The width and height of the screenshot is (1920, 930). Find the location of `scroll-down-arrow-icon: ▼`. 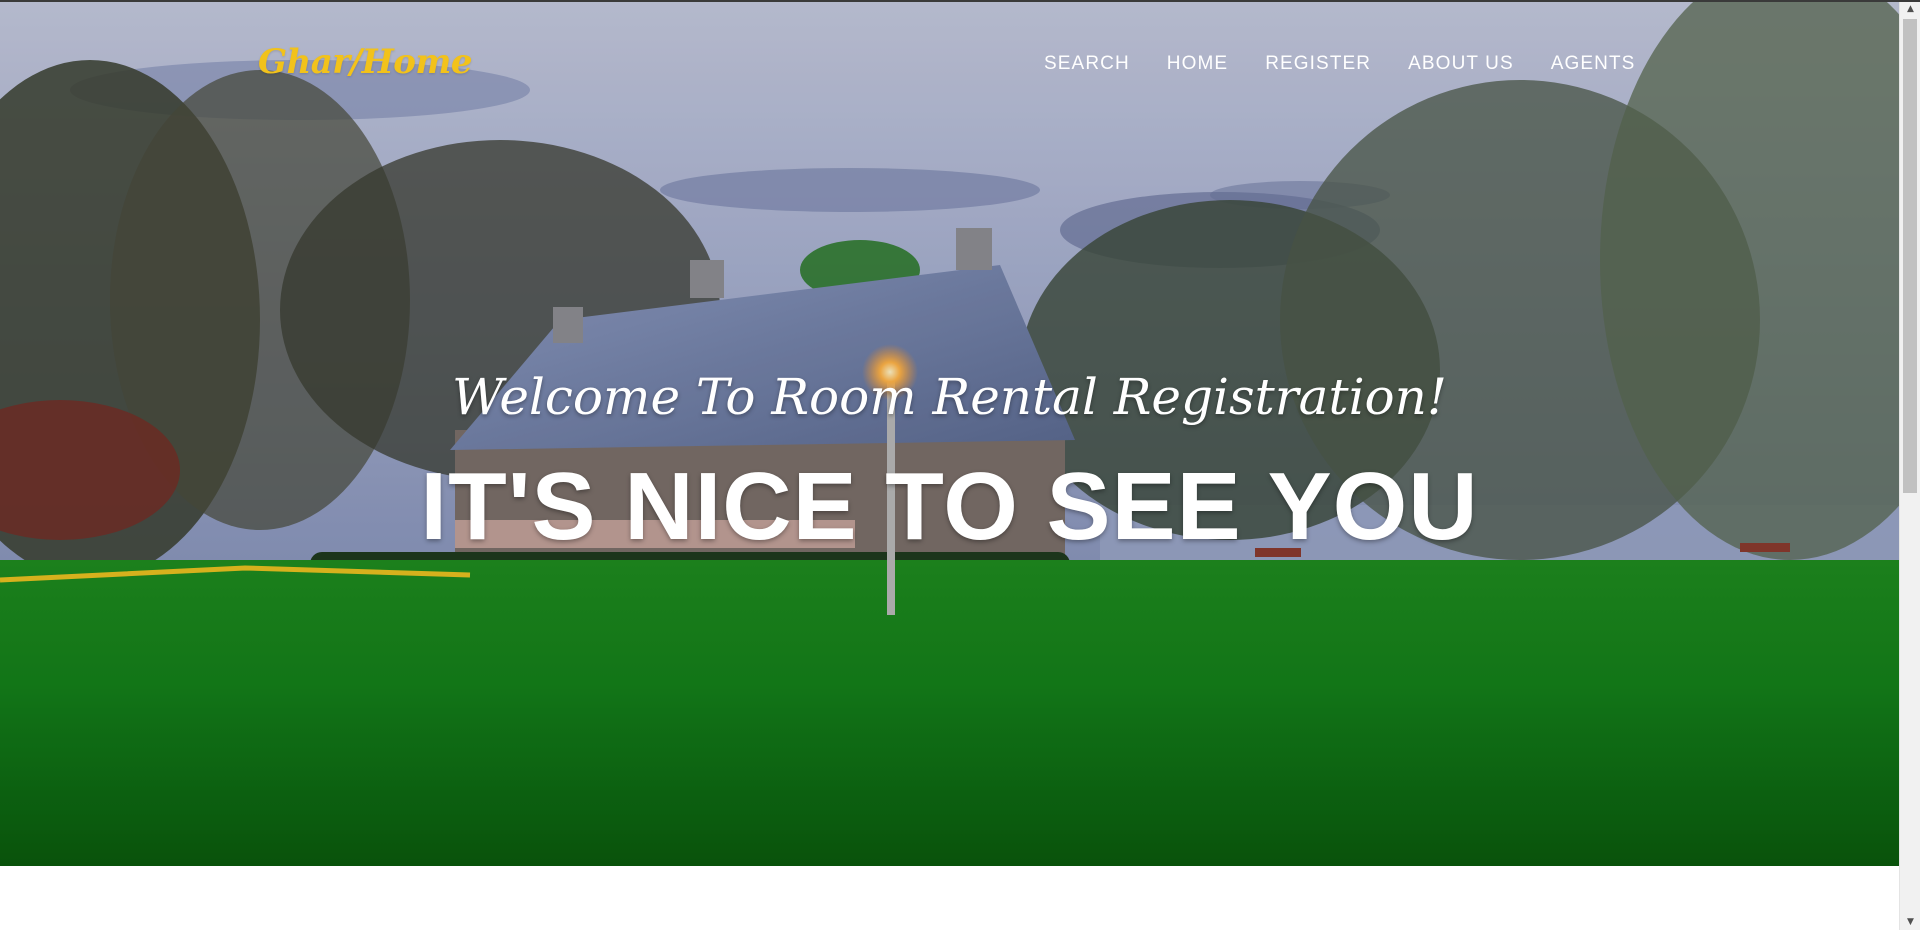

scroll-down-arrow-icon: ▼ is located at coordinates (1910, 921).